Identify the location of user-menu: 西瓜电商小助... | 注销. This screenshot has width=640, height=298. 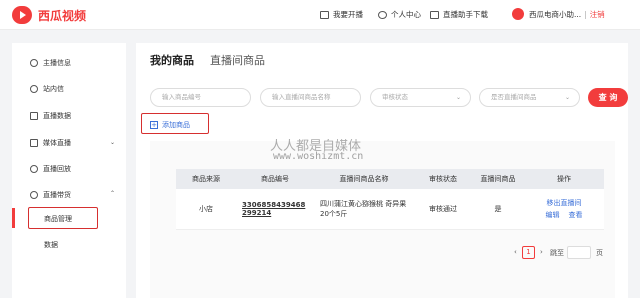
(558, 14).